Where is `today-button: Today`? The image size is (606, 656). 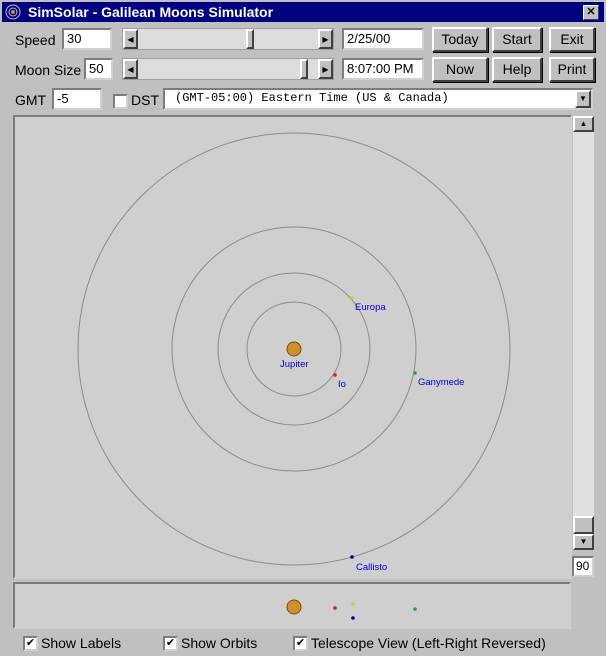
today-button: Today is located at coordinates (460, 39).